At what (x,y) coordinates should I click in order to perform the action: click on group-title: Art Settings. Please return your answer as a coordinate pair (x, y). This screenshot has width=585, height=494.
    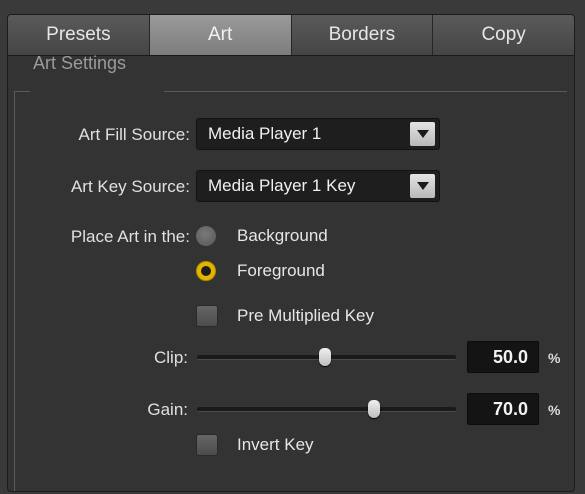
    Looking at the image, I should click on (80, 63).